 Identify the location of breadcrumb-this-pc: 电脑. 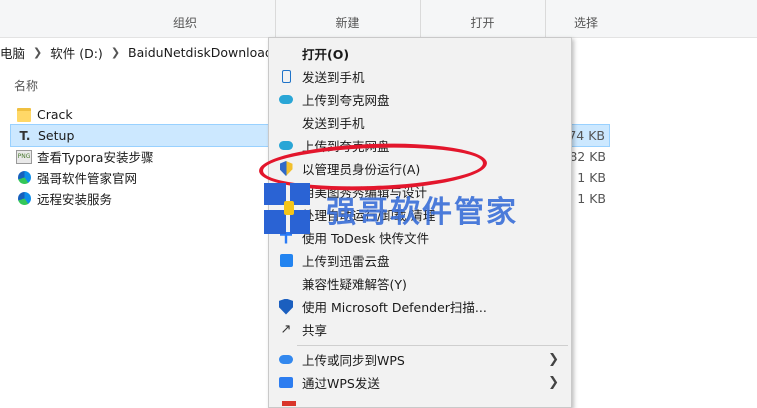
(14, 52).